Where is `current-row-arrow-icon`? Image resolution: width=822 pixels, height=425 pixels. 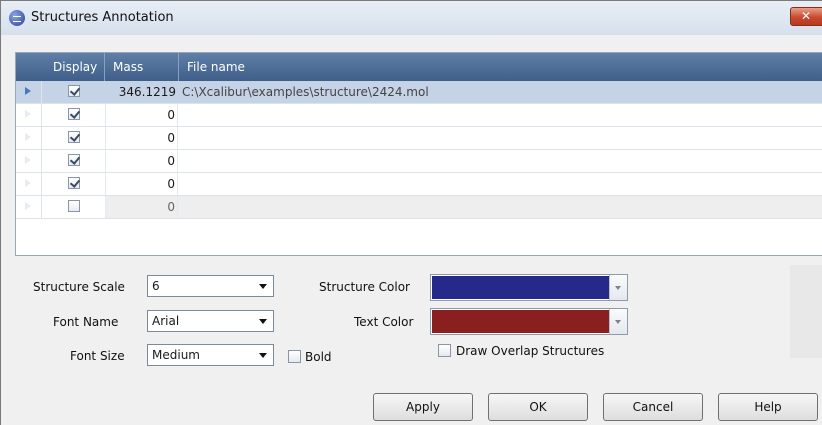 current-row-arrow-icon is located at coordinates (28, 91).